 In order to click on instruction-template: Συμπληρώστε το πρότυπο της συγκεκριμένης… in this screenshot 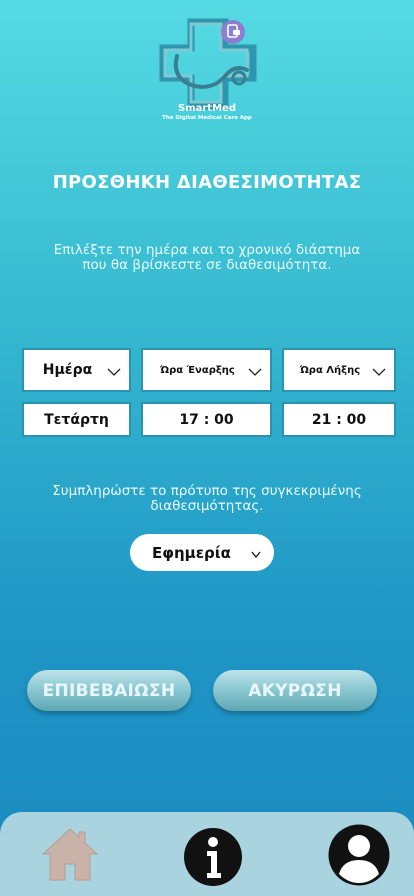, I will do `click(207, 498)`.